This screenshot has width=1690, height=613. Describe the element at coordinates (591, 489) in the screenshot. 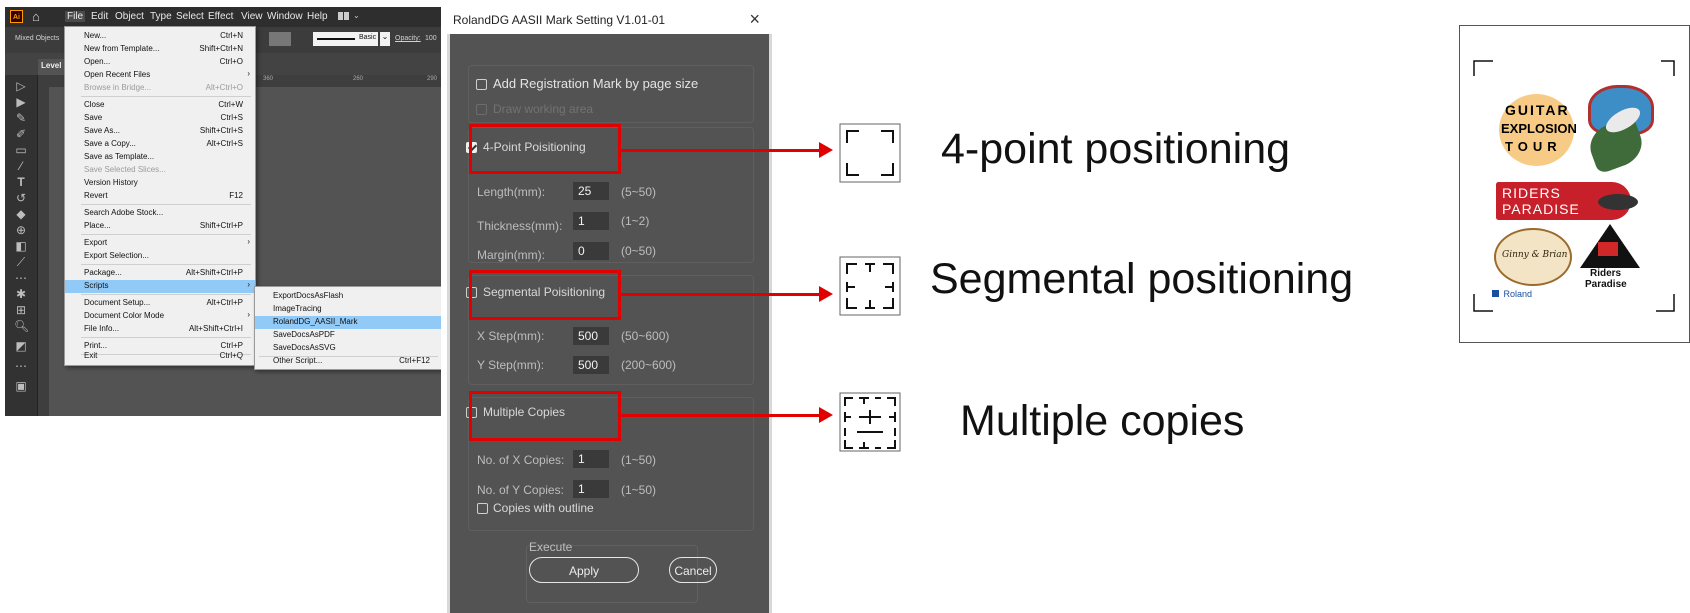

I see `y-copies-input: 1` at that location.